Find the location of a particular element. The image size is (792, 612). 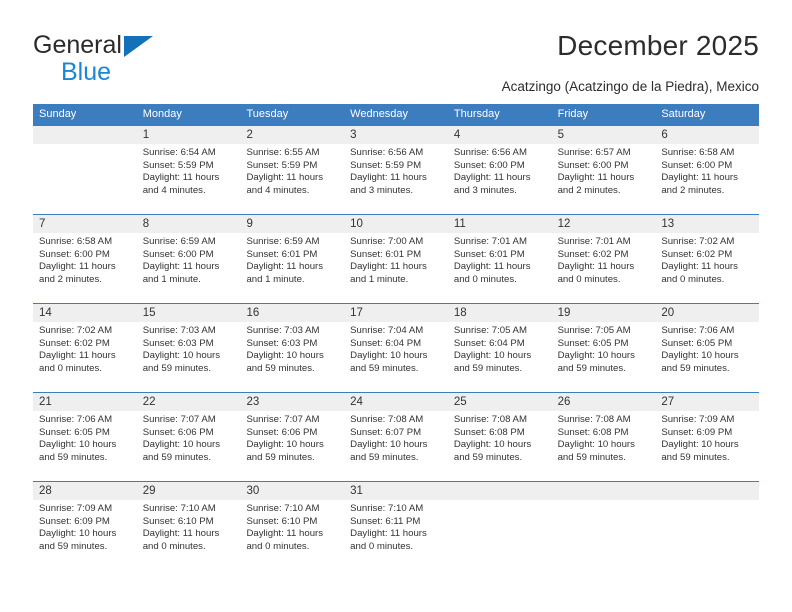

sunset-text: Sunset: 6:02 PM is located at coordinates (593, 254).